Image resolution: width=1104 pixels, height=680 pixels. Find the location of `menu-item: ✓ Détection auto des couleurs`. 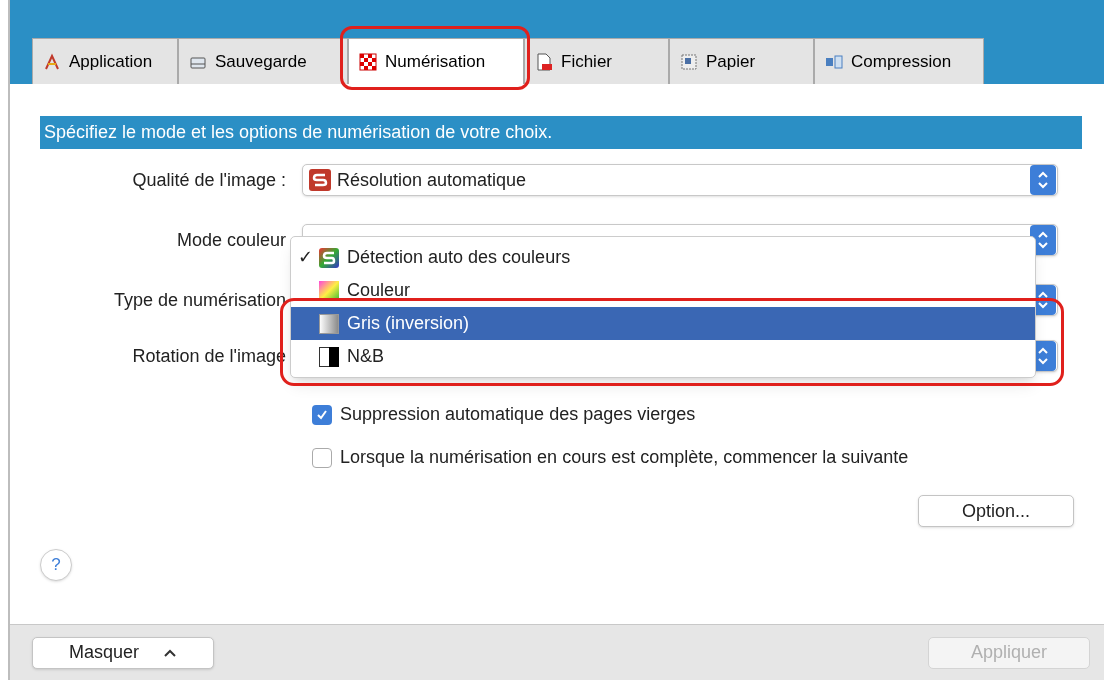

menu-item: ✓ Détection auto des couleurs is located at coordinates (663, 257).